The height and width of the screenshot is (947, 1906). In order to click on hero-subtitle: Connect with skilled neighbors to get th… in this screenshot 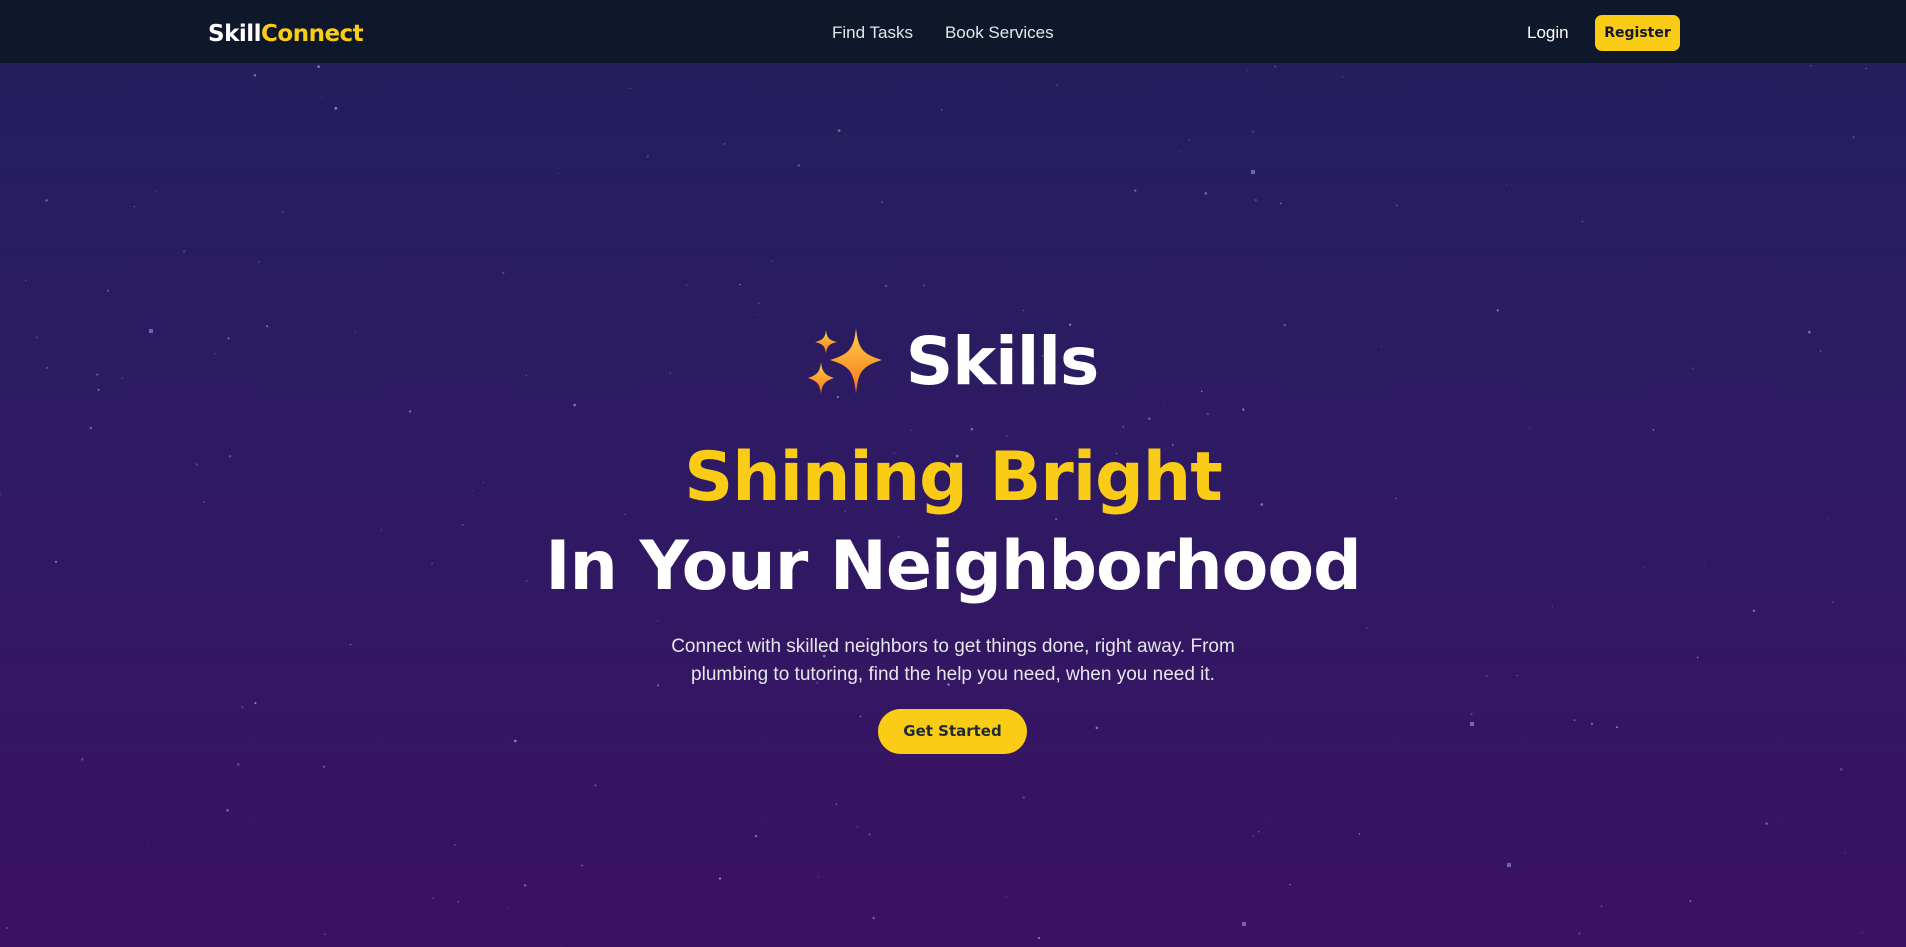, I will do `click(953, 660)`.